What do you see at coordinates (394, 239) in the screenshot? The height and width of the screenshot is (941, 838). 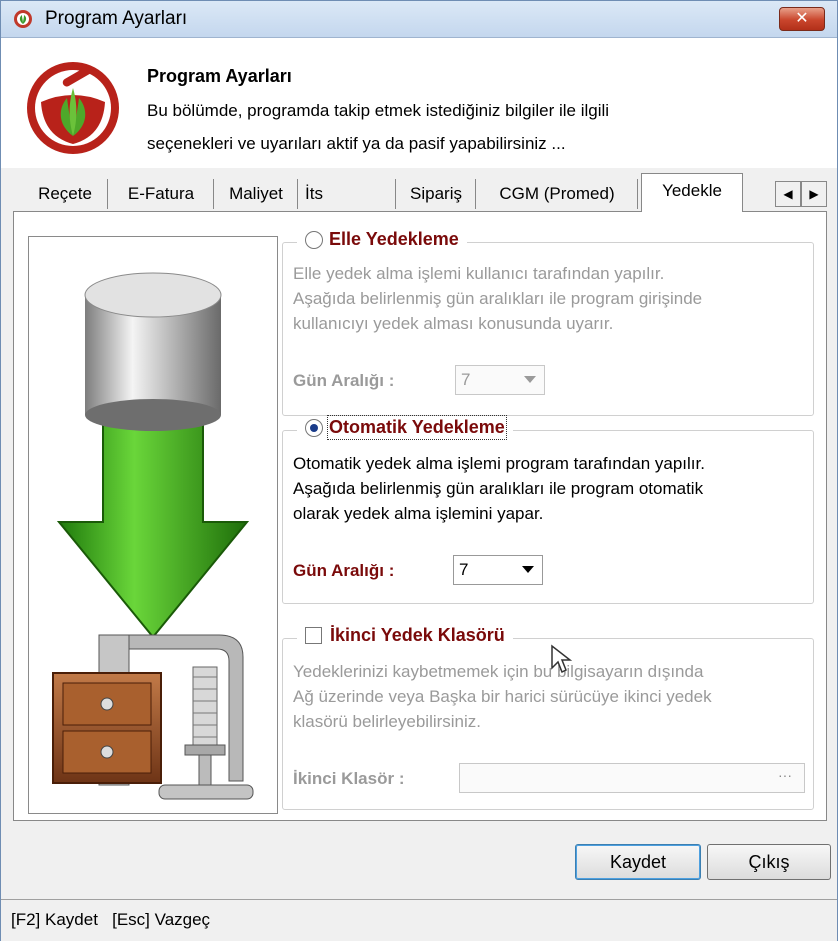 I see `manual-backup-title: Elle Yedekleme` at bounding box center [394, 239].